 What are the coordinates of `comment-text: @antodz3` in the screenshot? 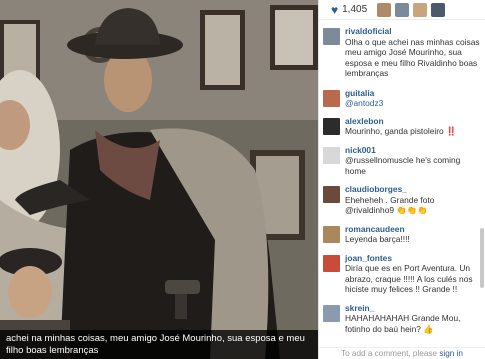 It's located at (364, 103).